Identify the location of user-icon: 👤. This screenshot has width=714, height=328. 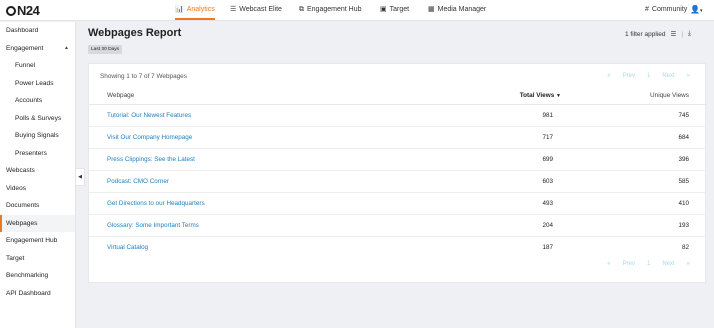
(695, 9).